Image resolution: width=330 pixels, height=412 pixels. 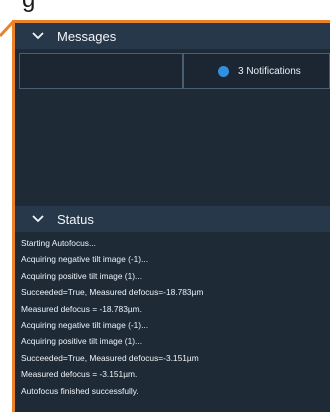 What do you see at coordinates (75, 219) in the screenshot?
I see `status-title: Status` at bounding box center [75, 219].